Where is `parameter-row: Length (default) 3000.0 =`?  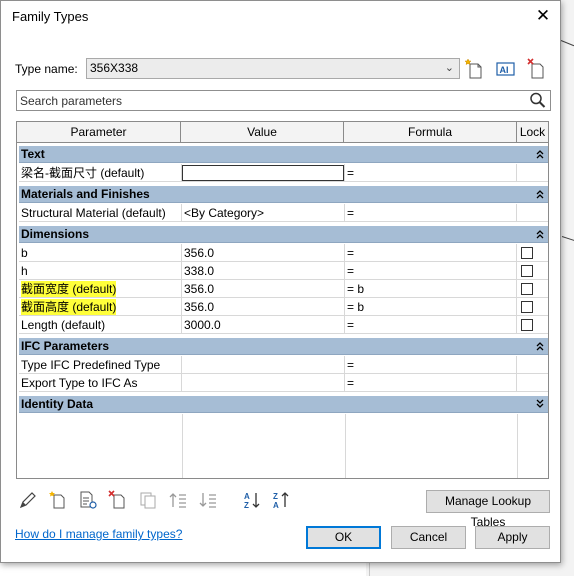
parameter-row: Length (default) 3000.0 = is located at coordinates (283, 325).